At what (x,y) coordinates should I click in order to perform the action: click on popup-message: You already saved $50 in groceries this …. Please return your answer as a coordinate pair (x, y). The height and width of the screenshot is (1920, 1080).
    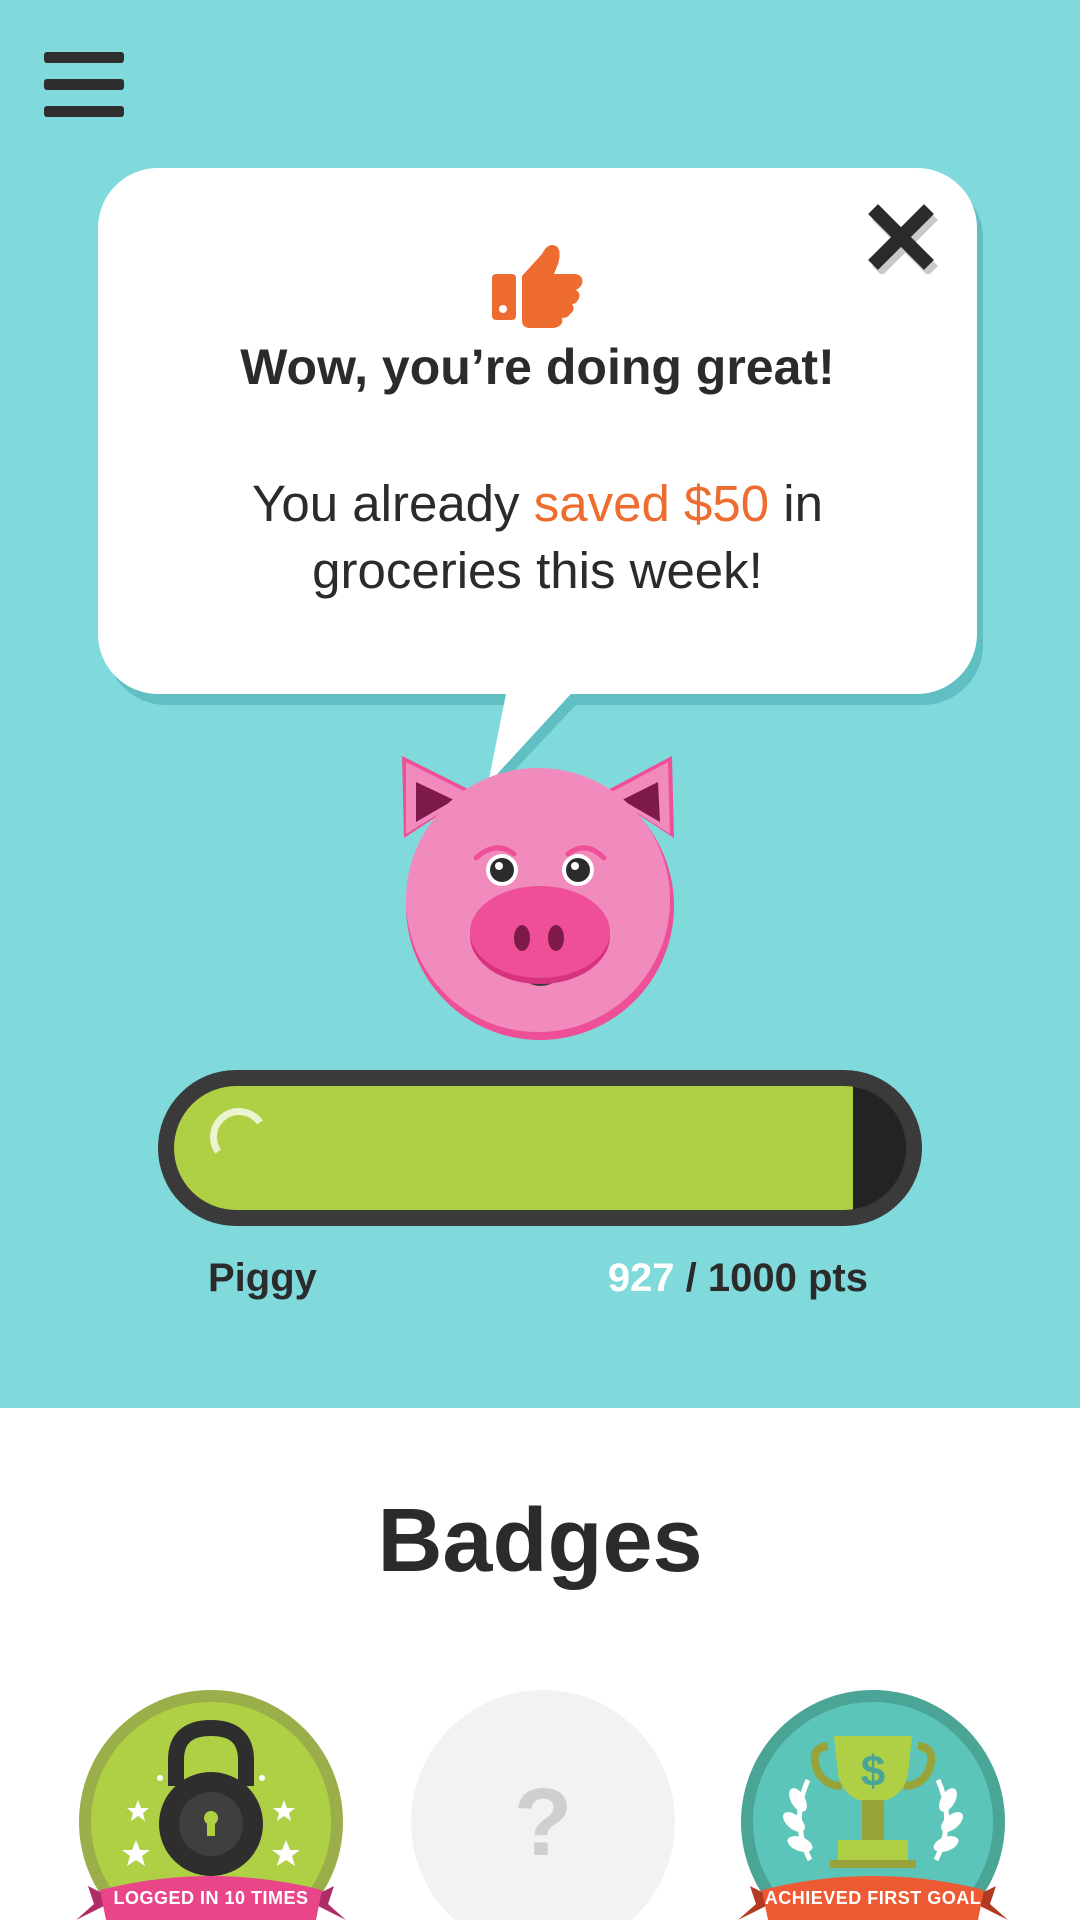
    Looking at the image, I should click on (537, 537).